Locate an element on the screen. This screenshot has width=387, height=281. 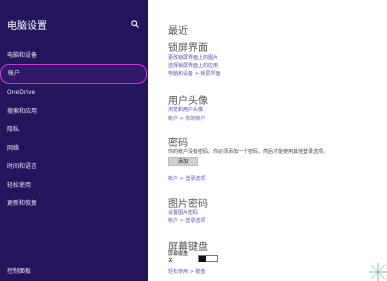
lock-screen-heading: 锁屏界面 is located at coordinates (188, 48).